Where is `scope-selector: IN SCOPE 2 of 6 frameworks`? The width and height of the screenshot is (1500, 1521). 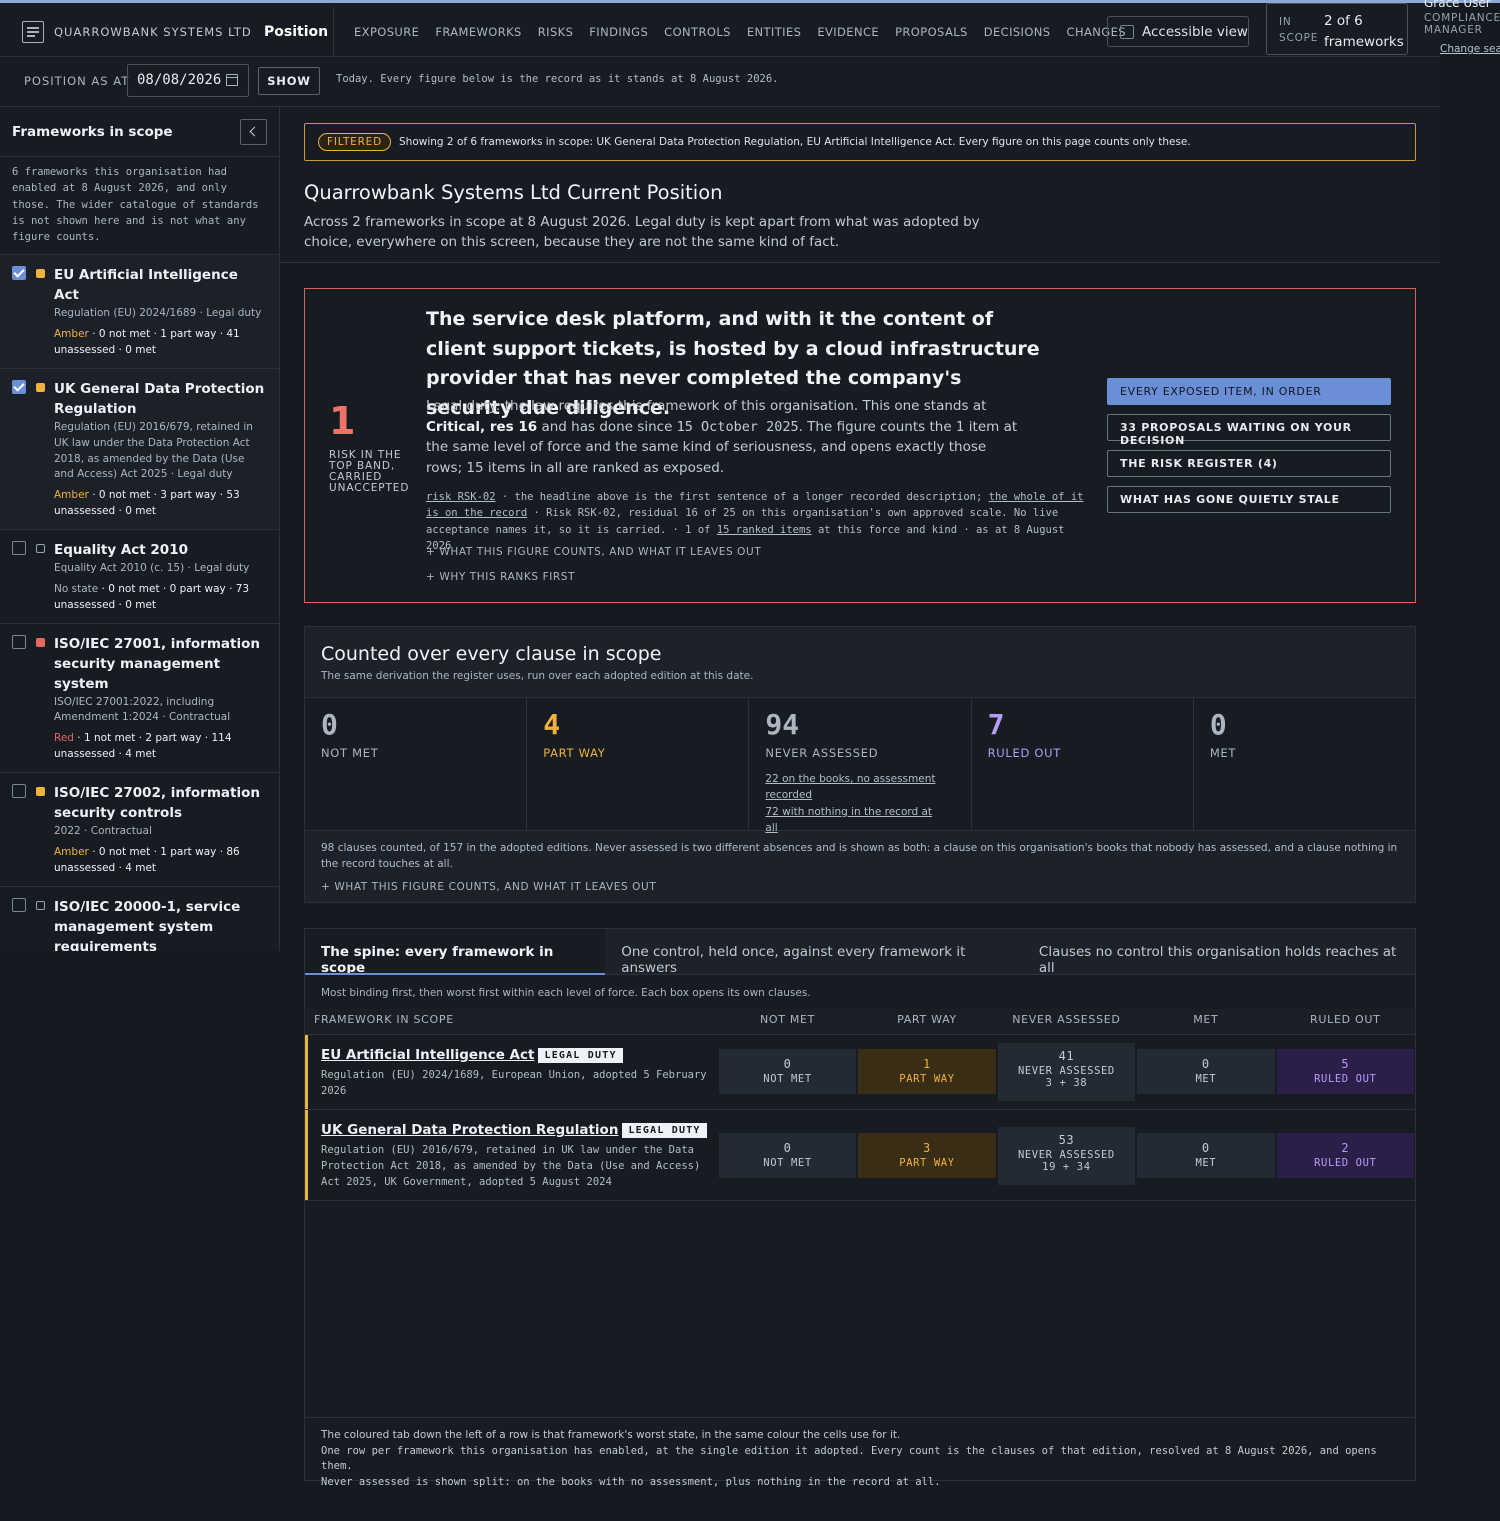
scope-selector: IN SCOPE 2 of 6 frameworks is located at coordinates (1337, 29).